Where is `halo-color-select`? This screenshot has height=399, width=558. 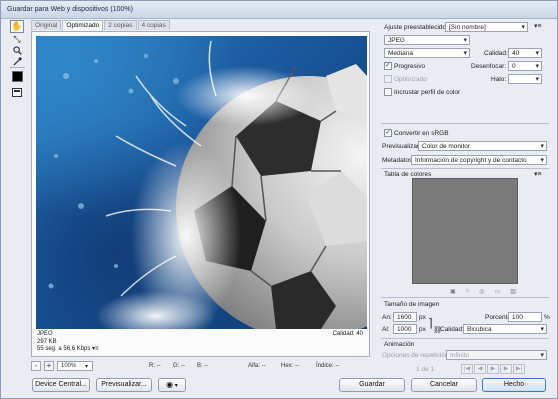
halo-color-select is located at coordinates (525, 79).